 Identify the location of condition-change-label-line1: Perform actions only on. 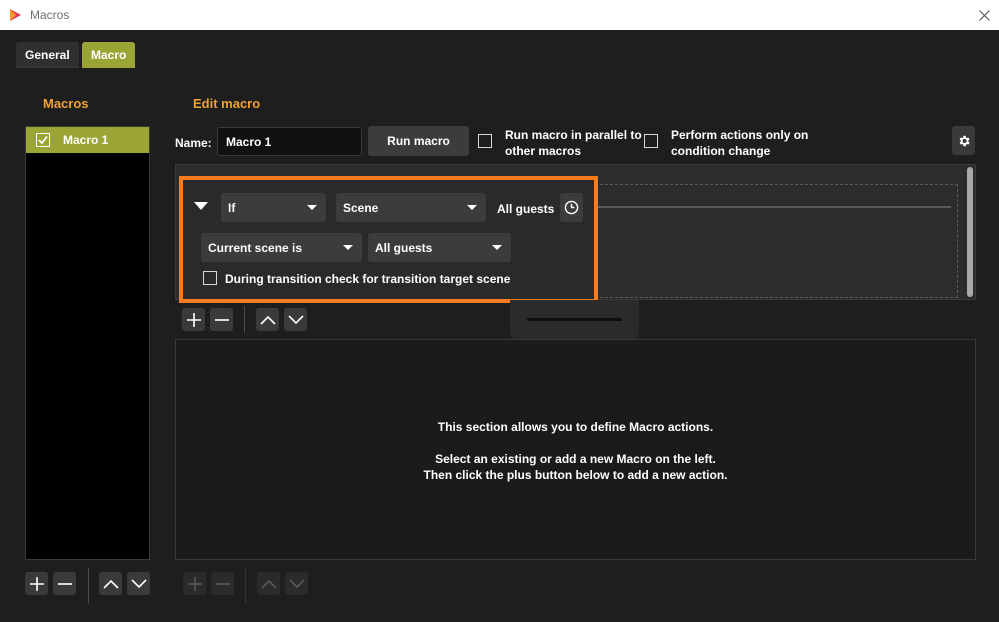
(740, 135).